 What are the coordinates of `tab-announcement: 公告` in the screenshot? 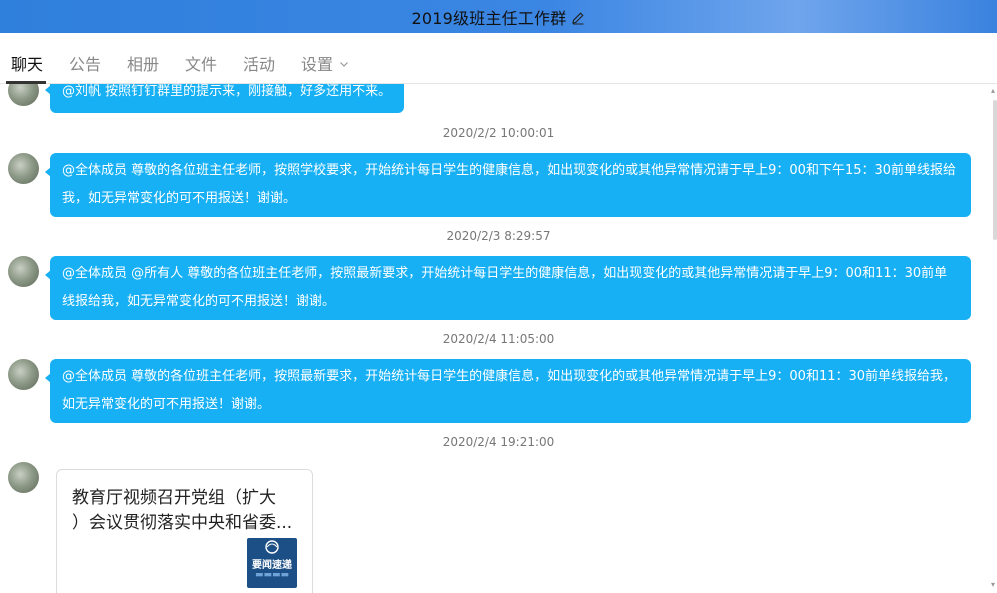 It's located at (85, 63).